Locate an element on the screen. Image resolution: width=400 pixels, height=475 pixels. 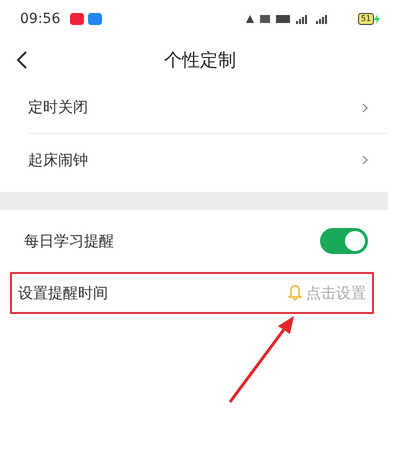
battery-icon: 51 is located at coordinates (366, 19).